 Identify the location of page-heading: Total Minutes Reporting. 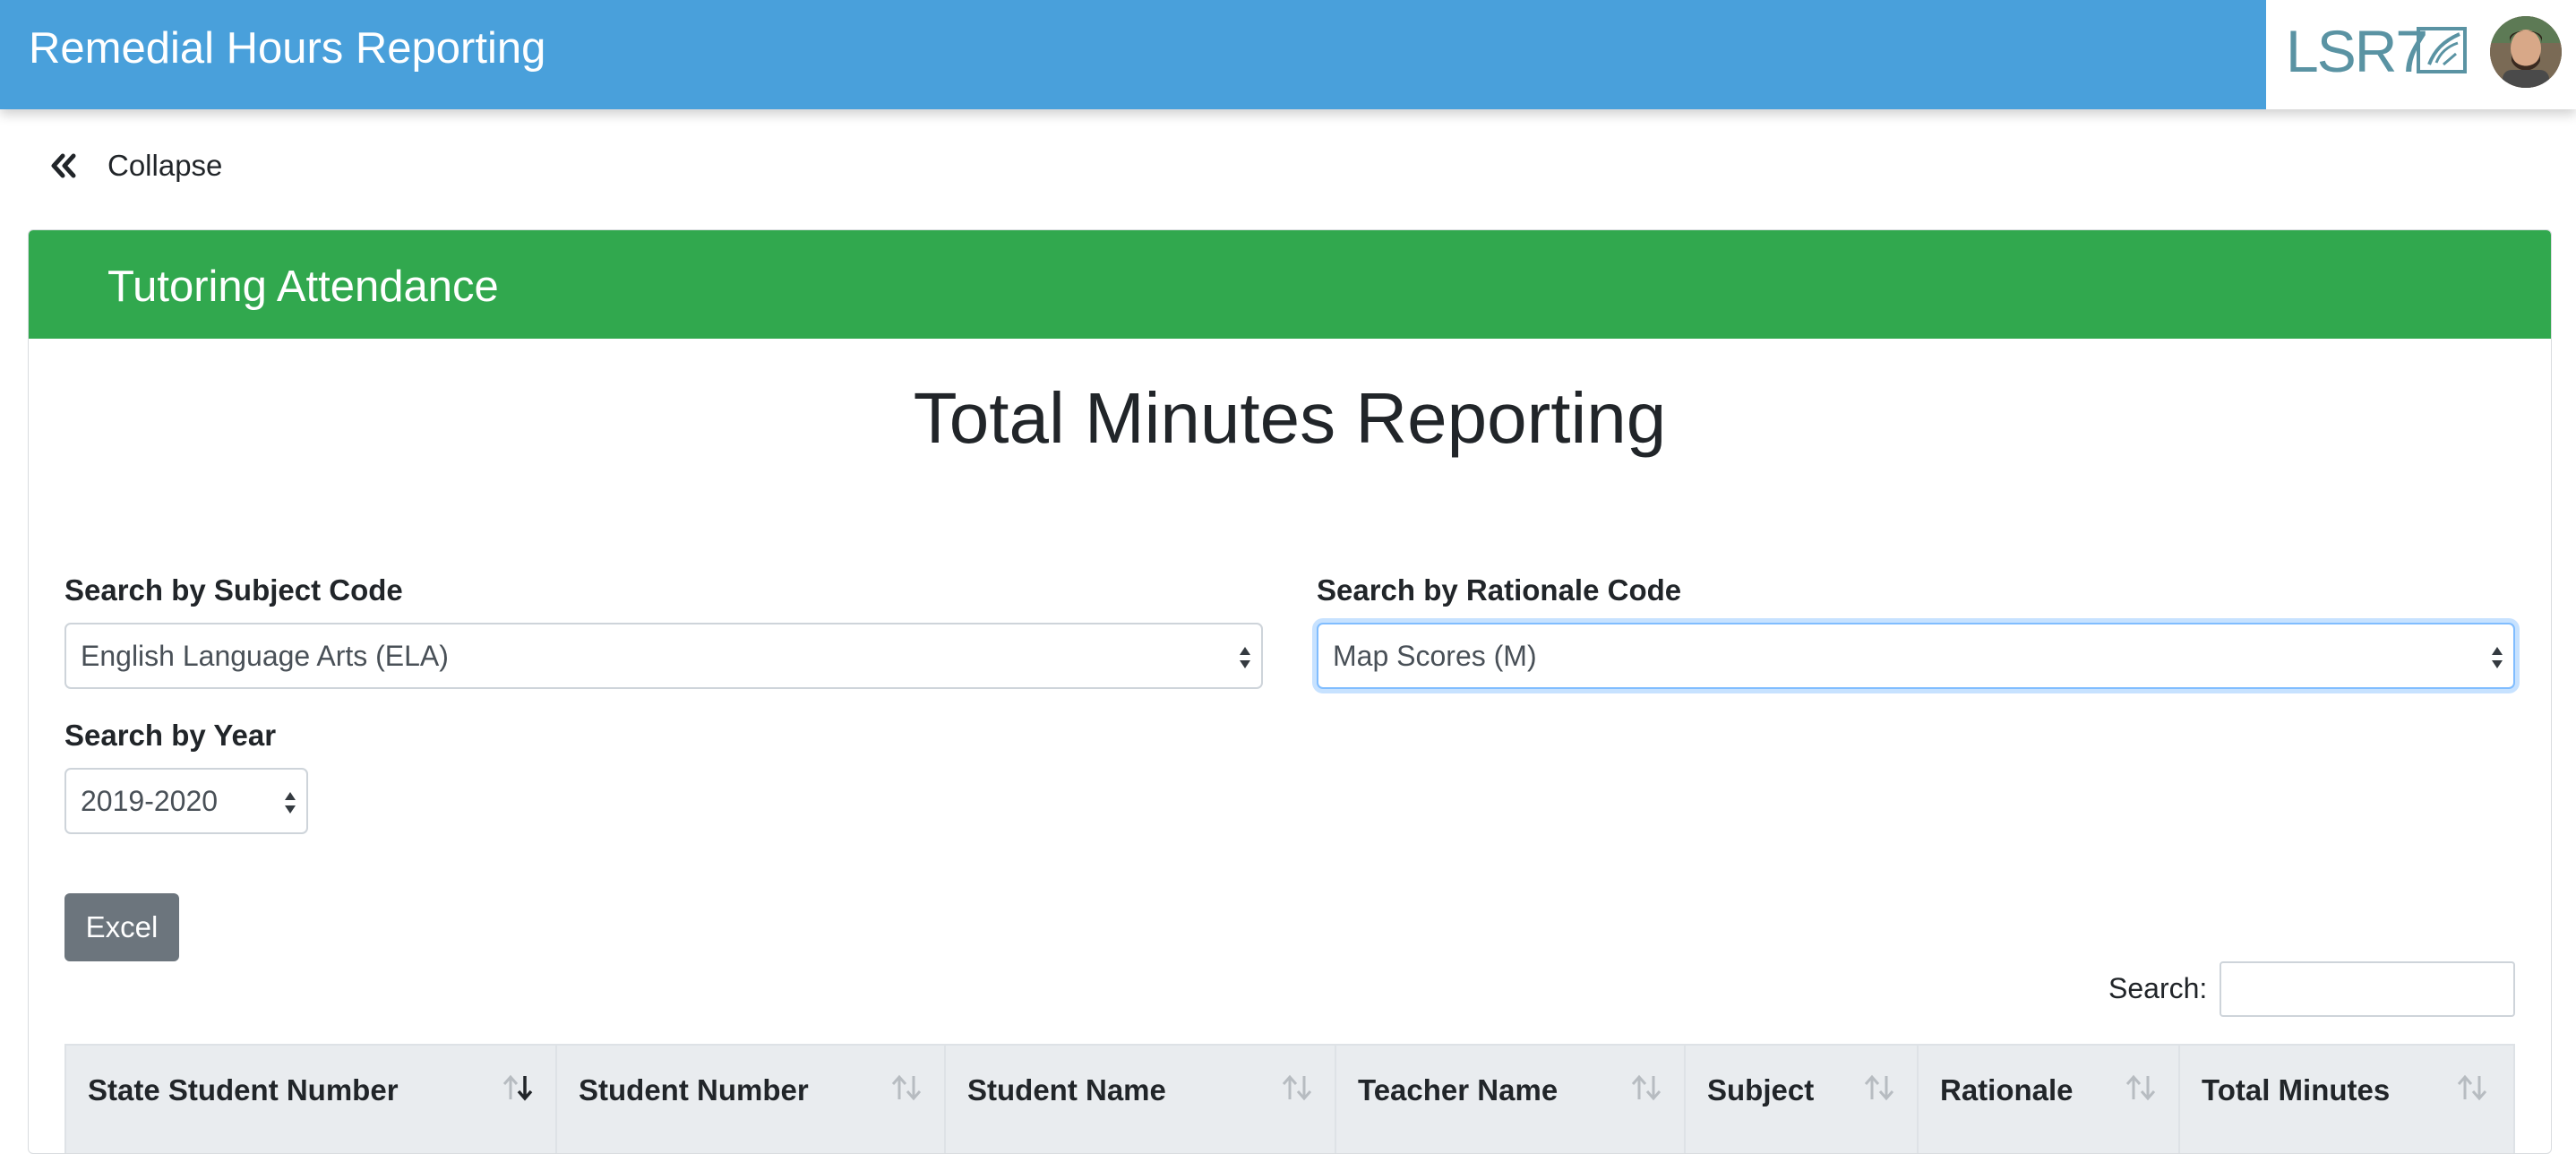
(1290, 418).